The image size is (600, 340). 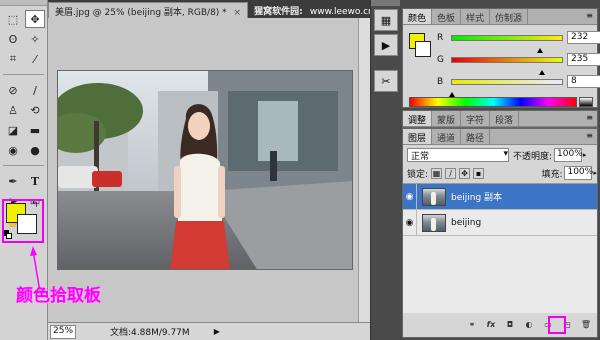 What do you see at coordinates (35, 130) in the screenshot?
I see `gradient-icon: ▬` at bounding box center [35, 130].